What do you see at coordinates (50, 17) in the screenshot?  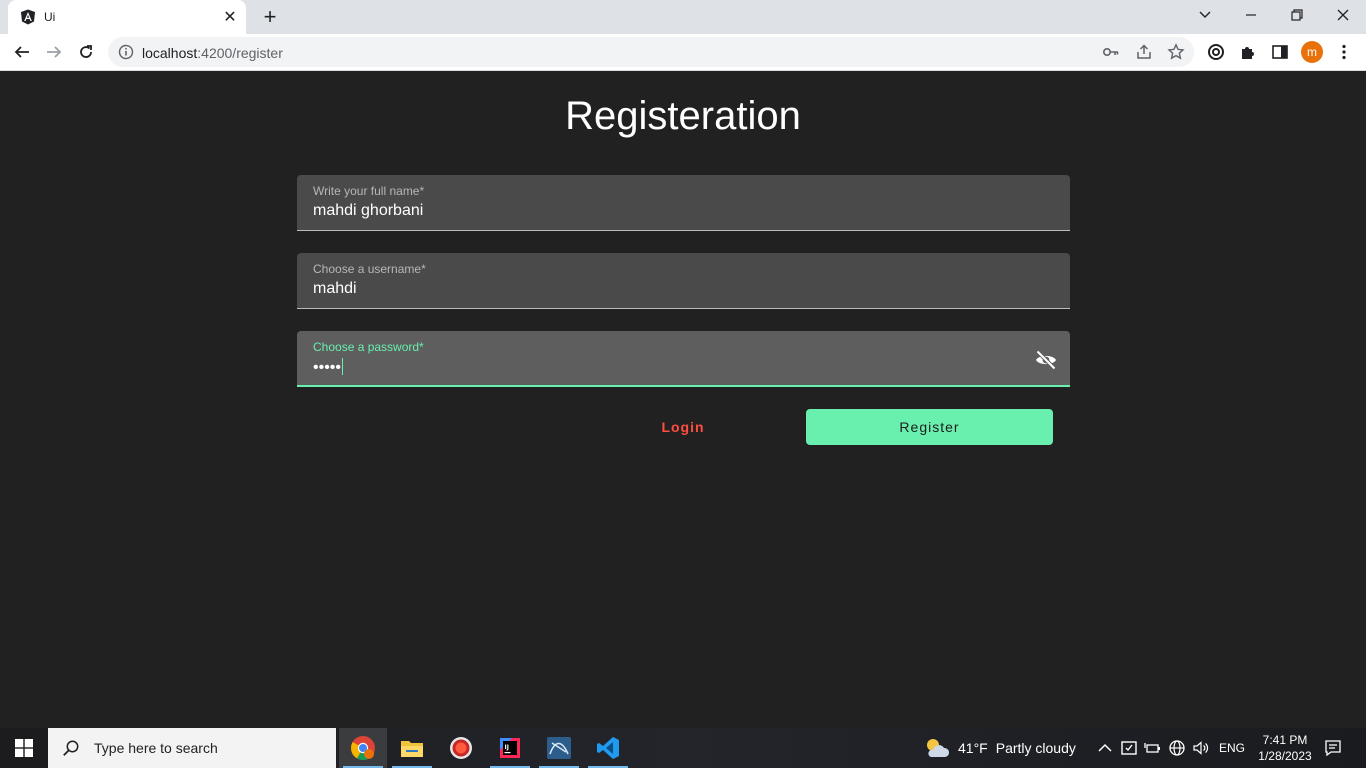 I see `tab-title: Ui` at bounding box center [50, 17].